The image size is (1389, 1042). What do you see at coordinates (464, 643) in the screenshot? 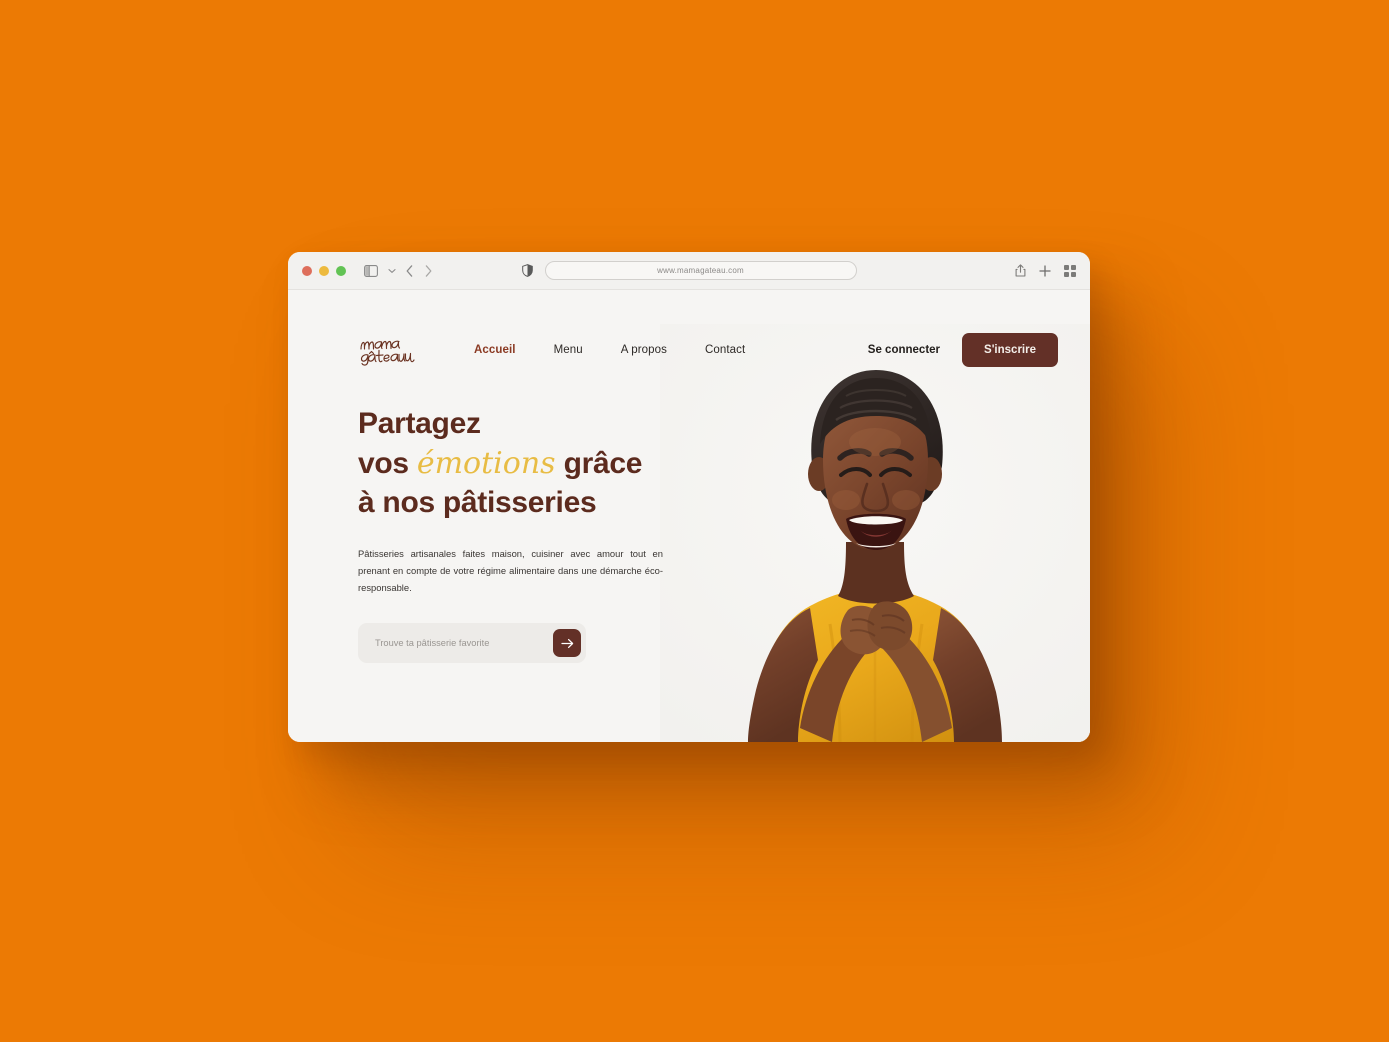
I see `search-input` at bounding box center [464, 643].